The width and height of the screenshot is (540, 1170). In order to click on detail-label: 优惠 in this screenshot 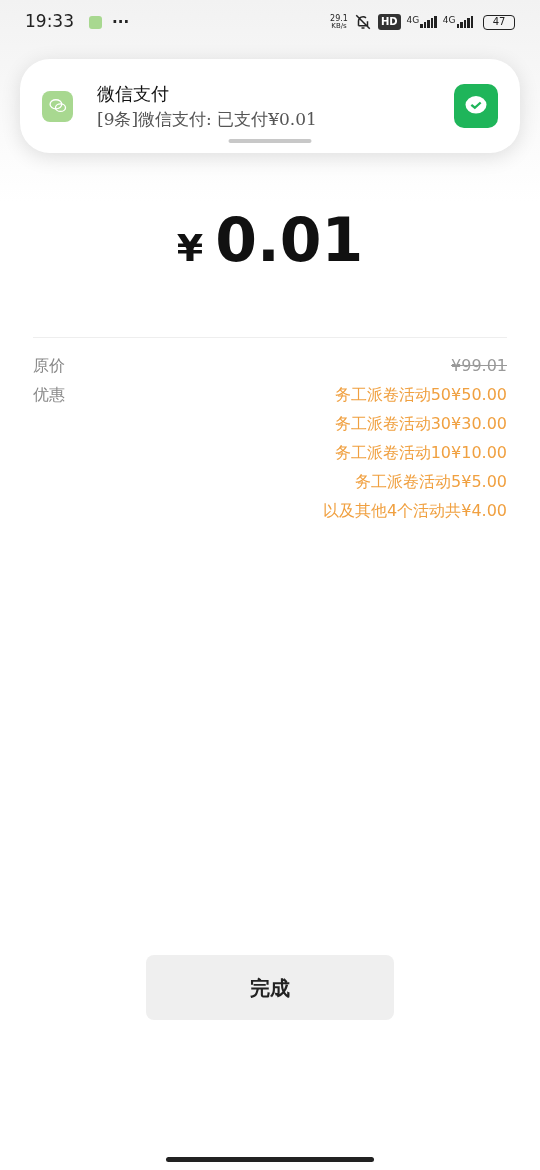, I will do `click(49, 395)`.